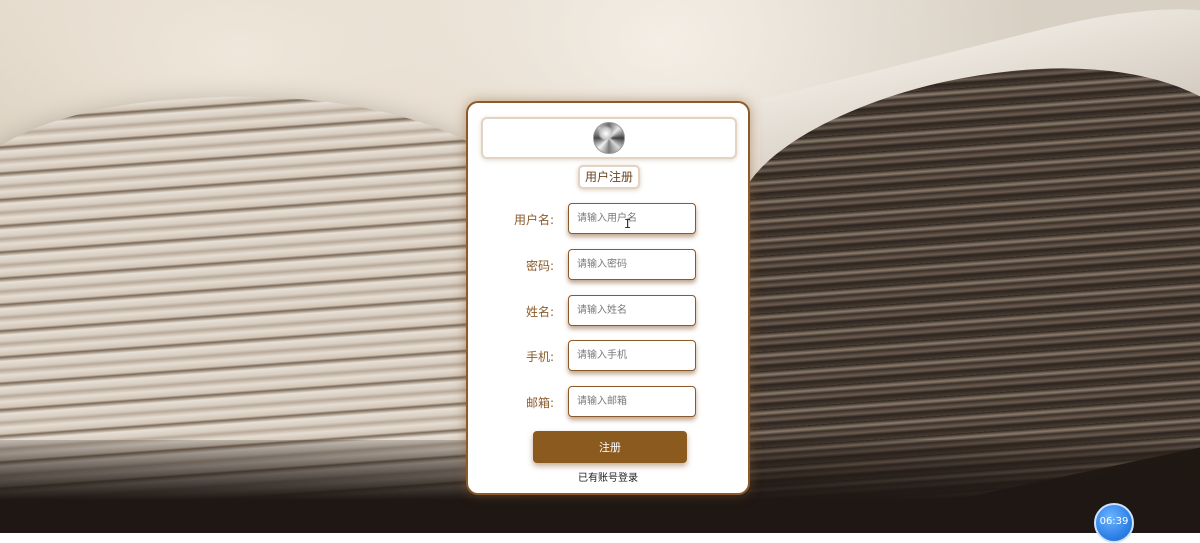  Describe the element at coordinates (632, 355) in the screenshot. I see `phone-field` at that location.